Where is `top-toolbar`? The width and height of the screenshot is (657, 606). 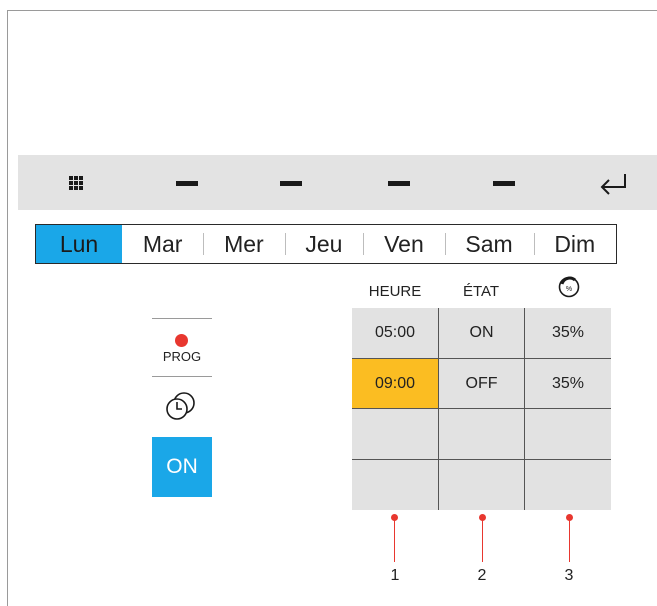
top-toolbar is located at coordinates (337, 182).